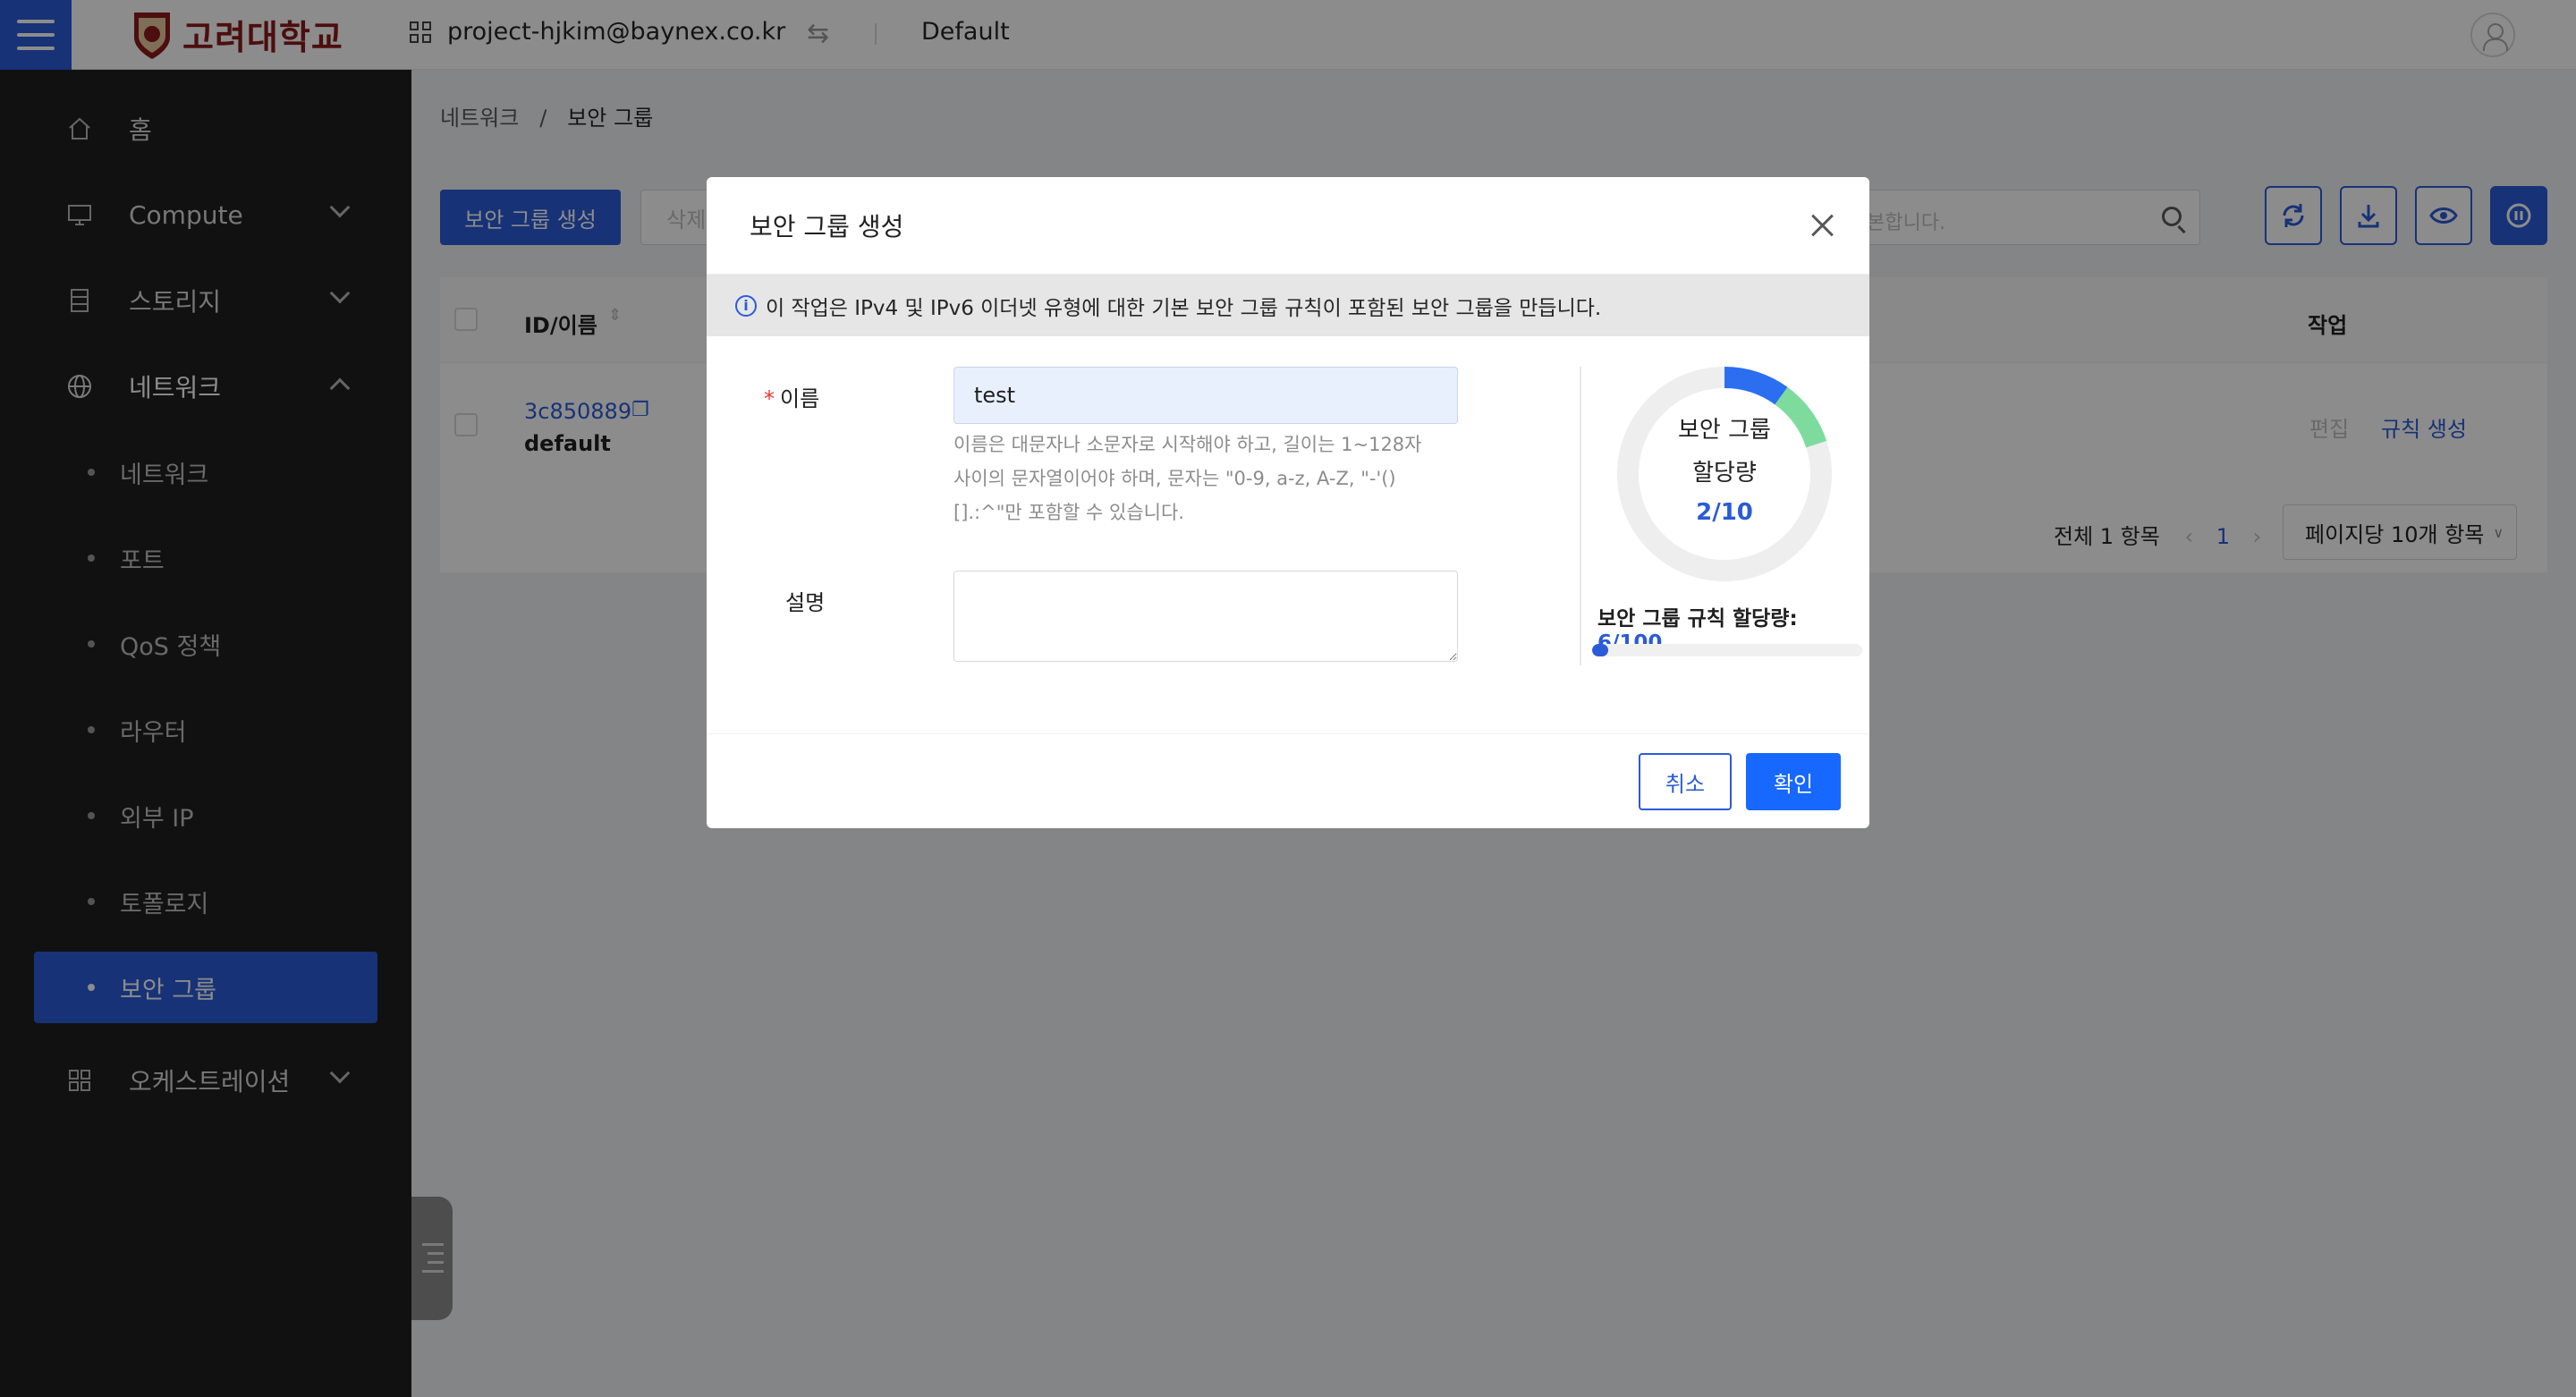 Image resolution: width=2576 pixels, height=1397 pixels. What do you see at coordinates (1600, 650) in the screenshot?
I see `rule-quota-progress-fill` at bounding box center [1600, 650].